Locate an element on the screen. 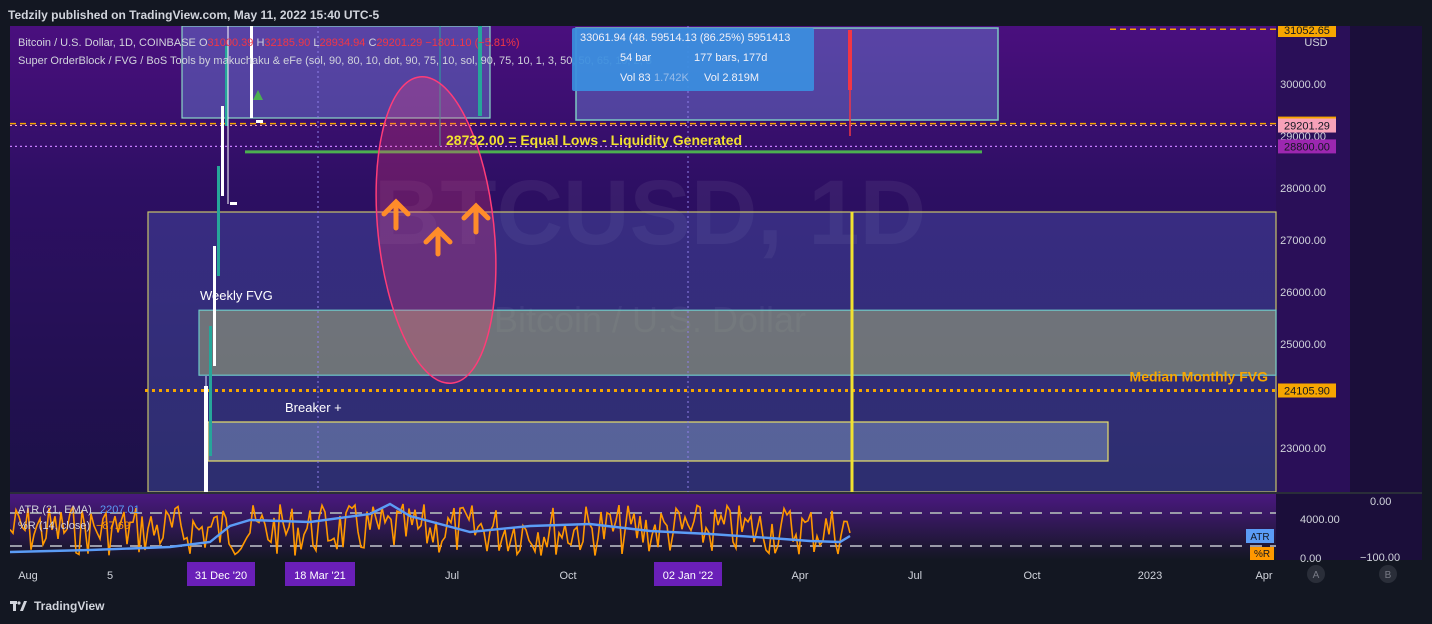  tooltip-vol-right: Vol 2.819M is located at coordinates (732, 78).